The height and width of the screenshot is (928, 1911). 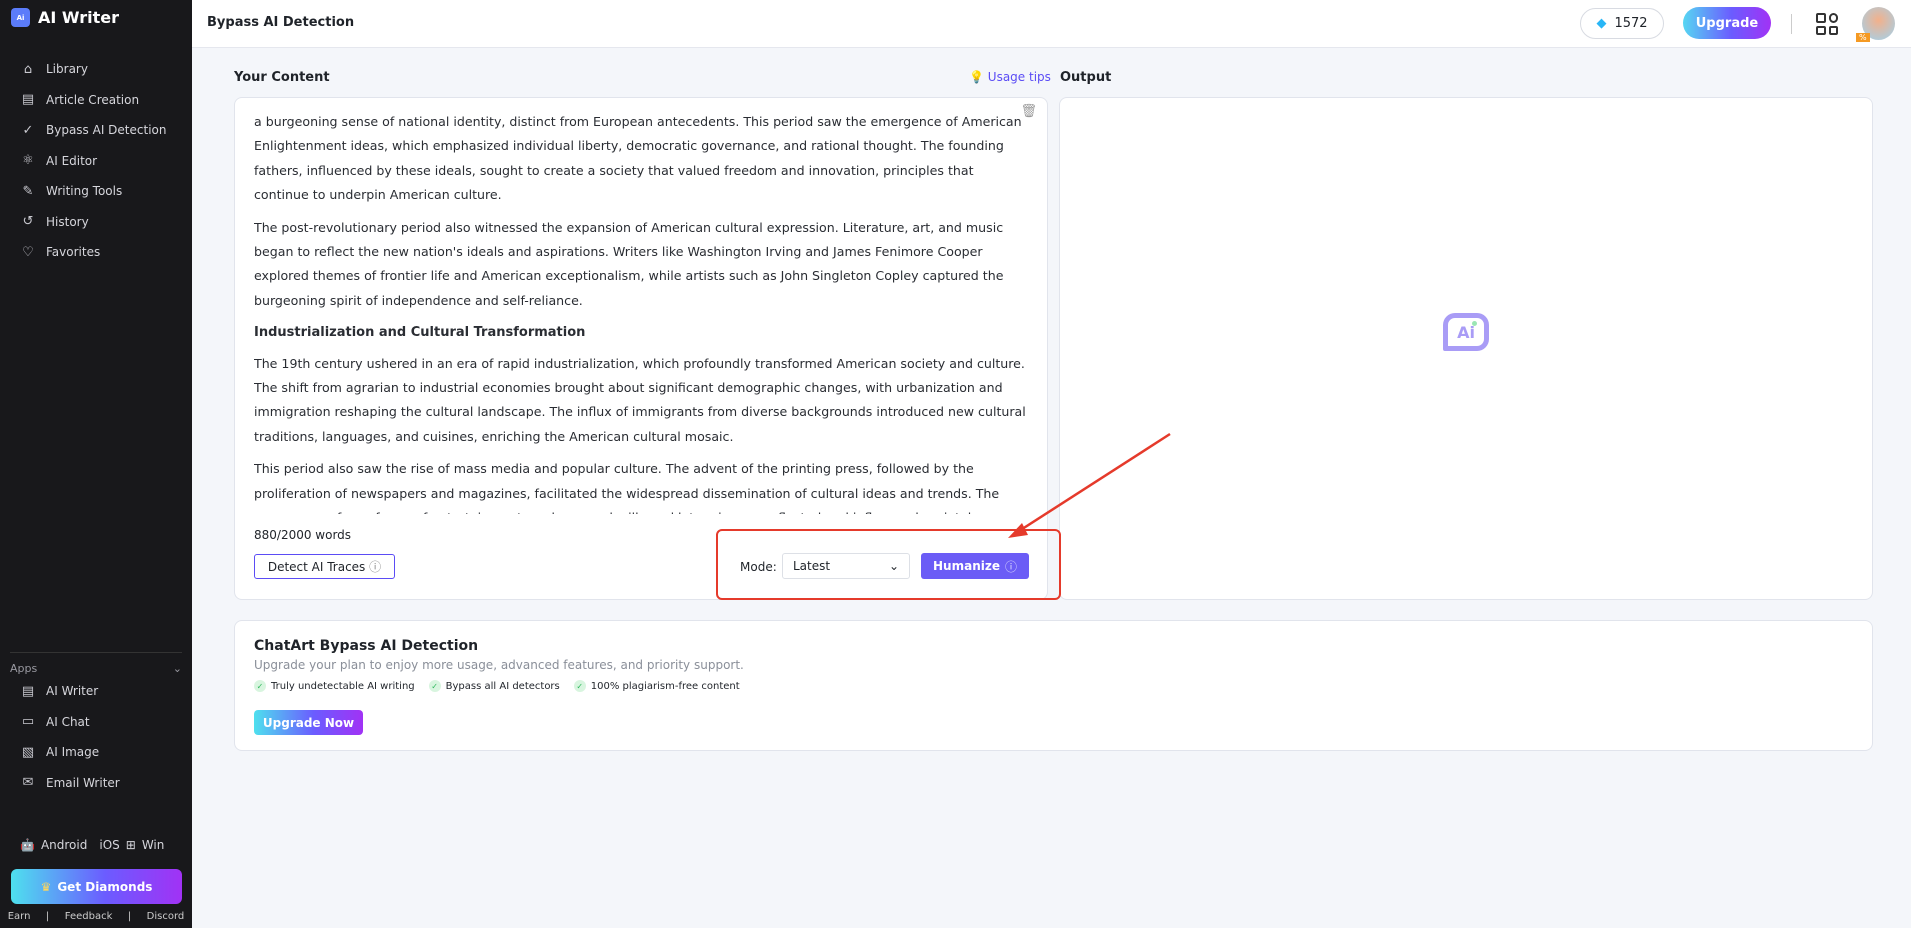 What do you see at coordinates (343, 686) in the screenshot?
I see `promo-feature-label: Truly undetectable AI writing` at bounding box center [343, 686].